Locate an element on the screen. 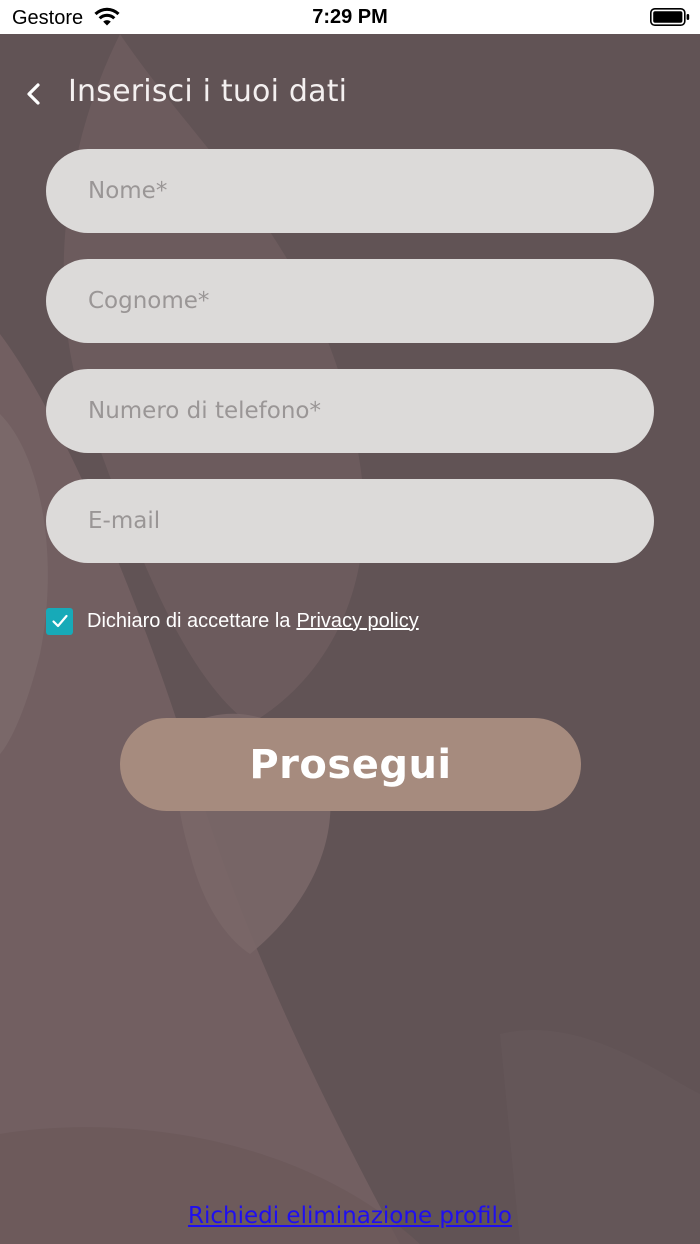 The width and height of the screenshot is (700, 1244). phone-field-container is located at coordinates (350, 411).